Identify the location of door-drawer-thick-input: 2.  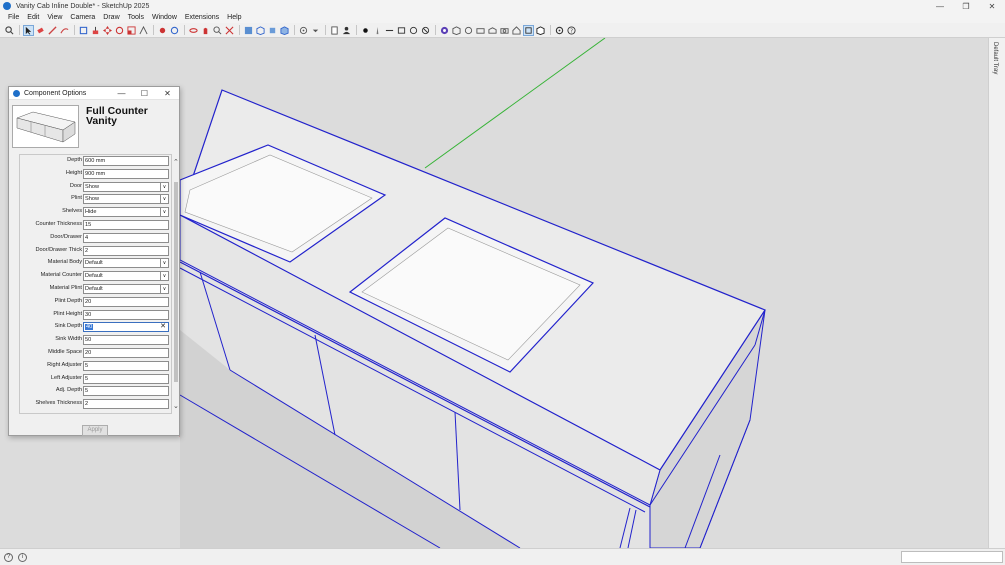
(126, 250).